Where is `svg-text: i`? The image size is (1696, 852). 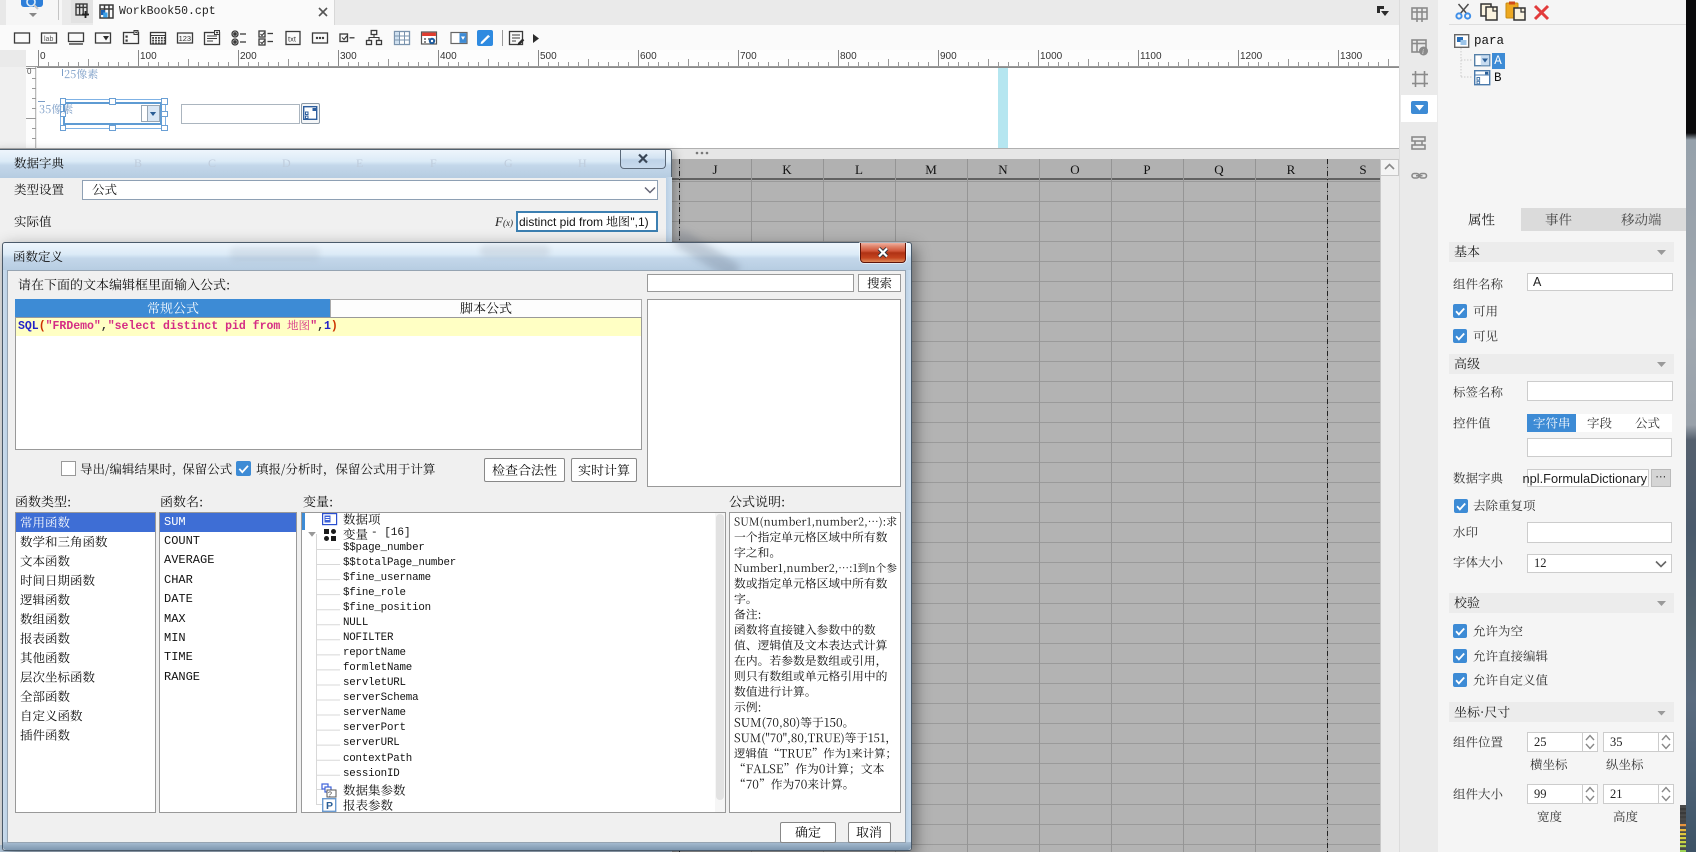 svg-text: i is located at coordinates (1423, 52).